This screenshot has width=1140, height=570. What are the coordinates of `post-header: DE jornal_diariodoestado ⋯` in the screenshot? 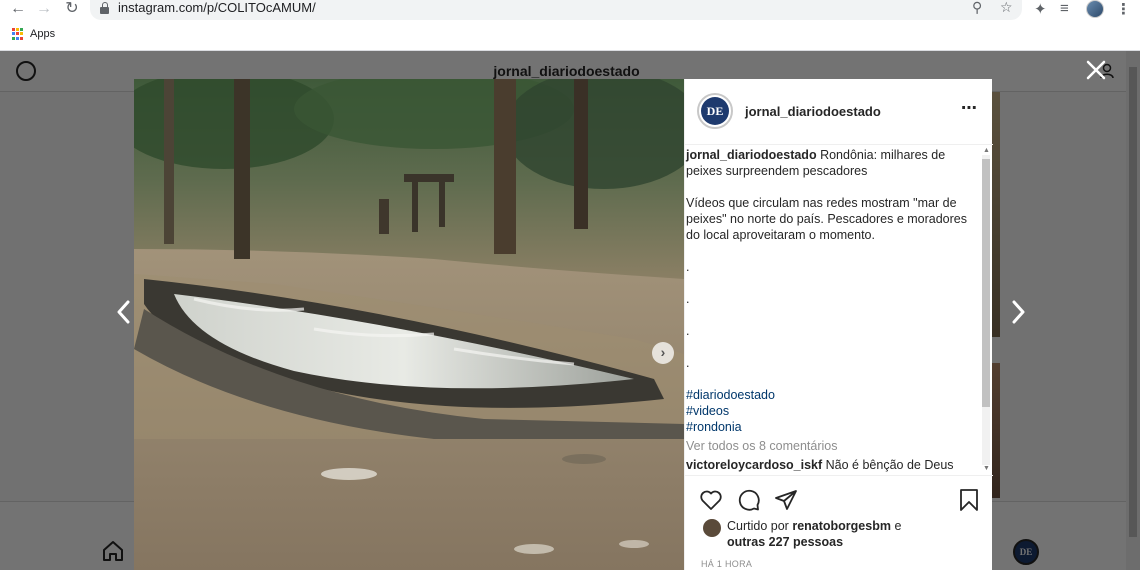 It's located at (839, 112).